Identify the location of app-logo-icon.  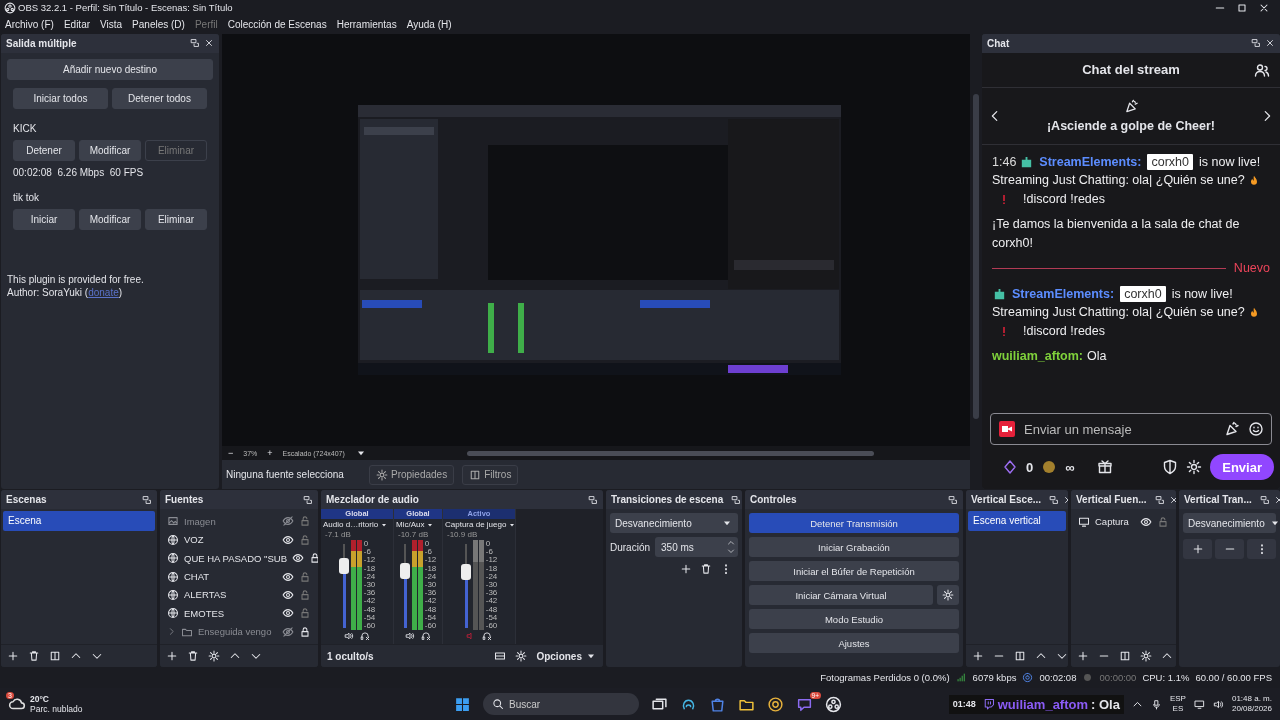
(833, 704).